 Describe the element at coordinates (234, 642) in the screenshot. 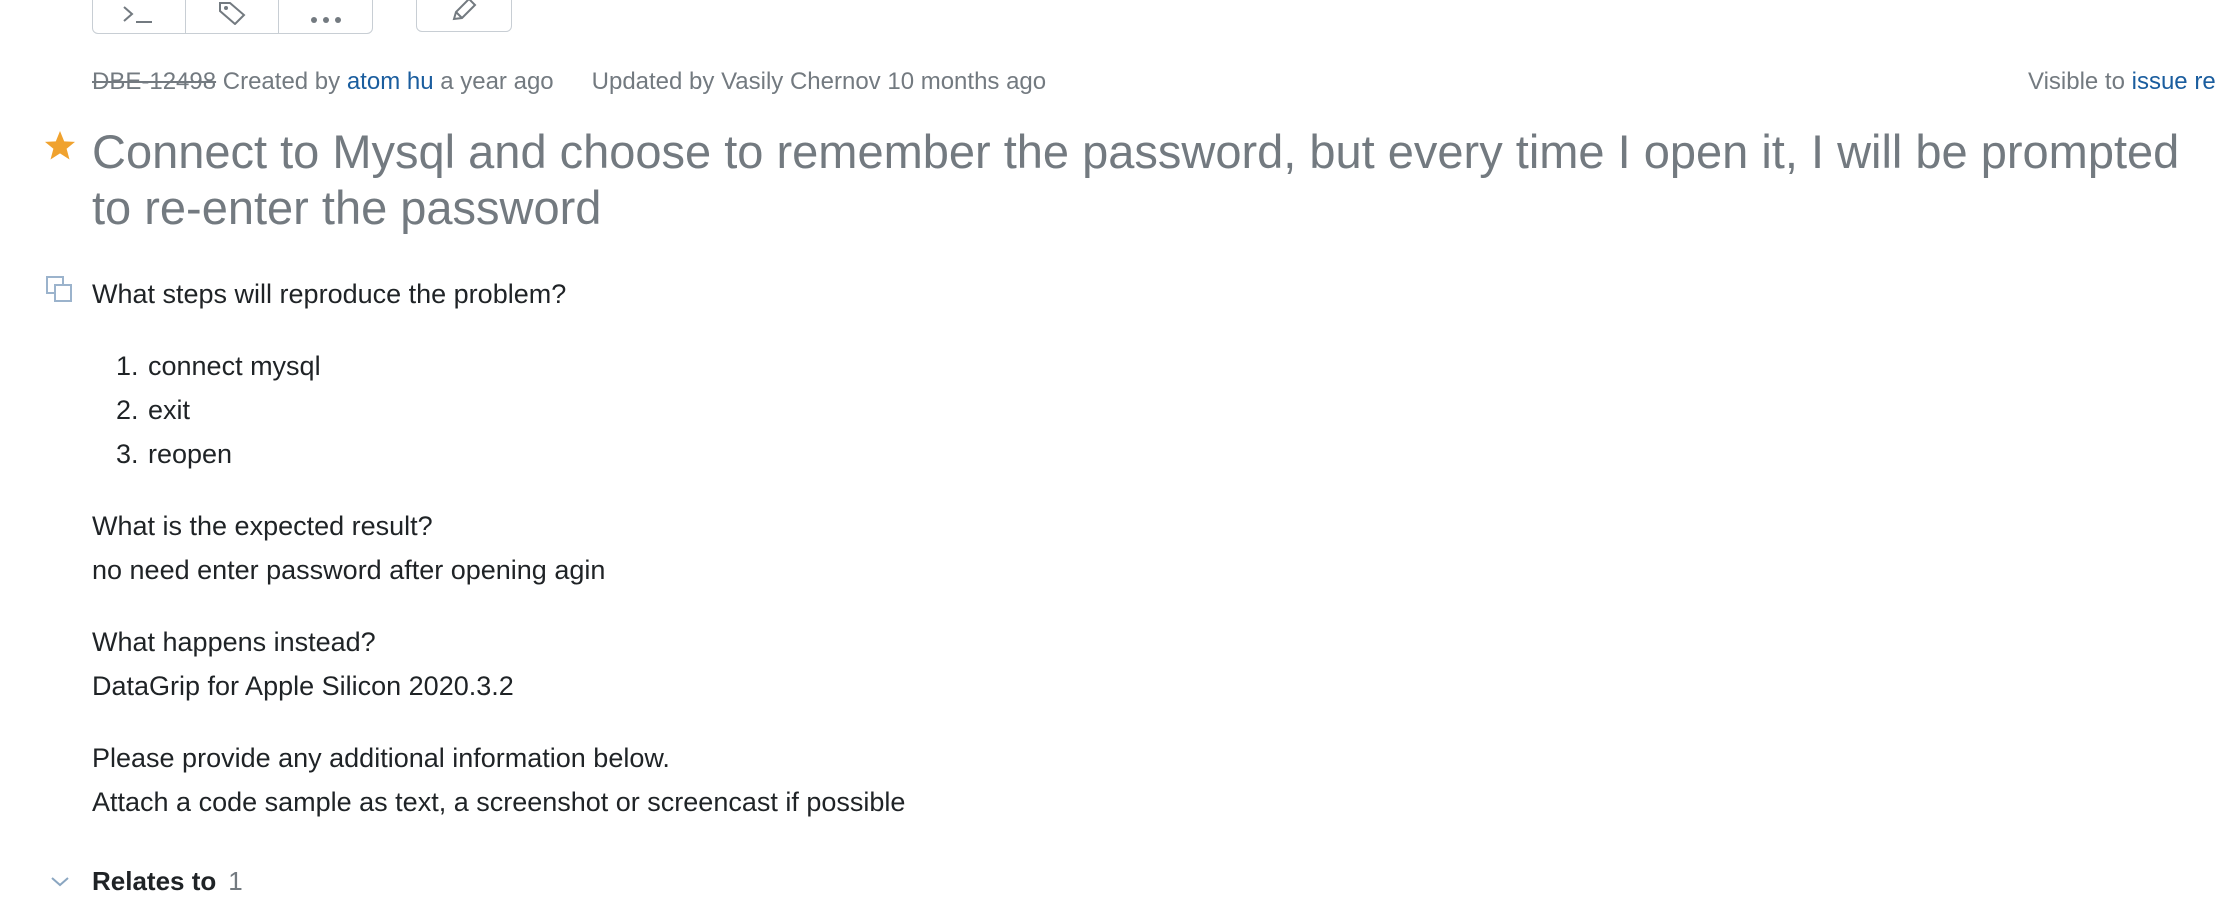

I see `question-instead: What happens instead?` at that location.